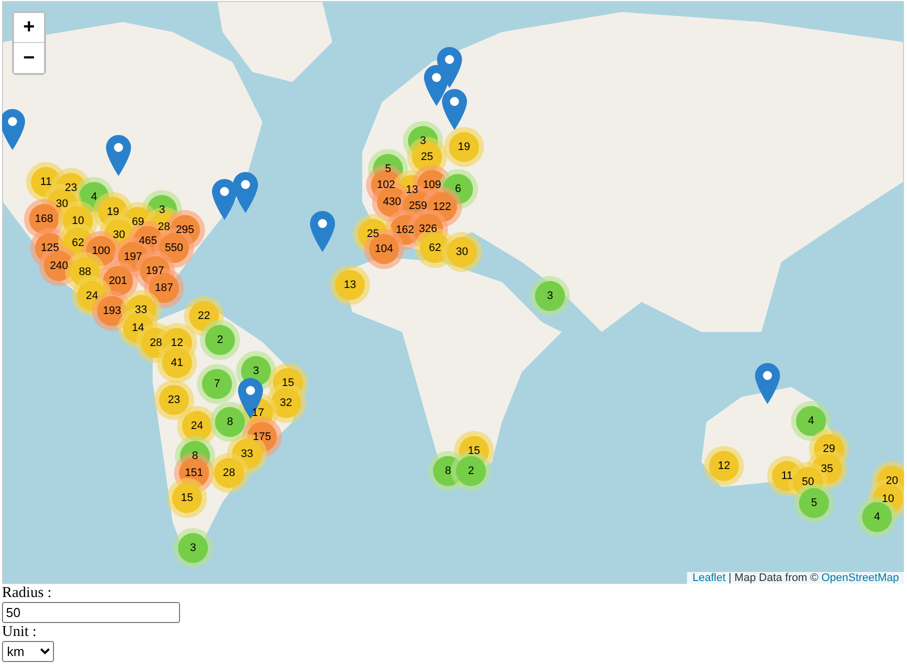  Describe the element at coordinates (709, 578) in the screenshot. I see `leaflet-link: Leaflet` at that location.